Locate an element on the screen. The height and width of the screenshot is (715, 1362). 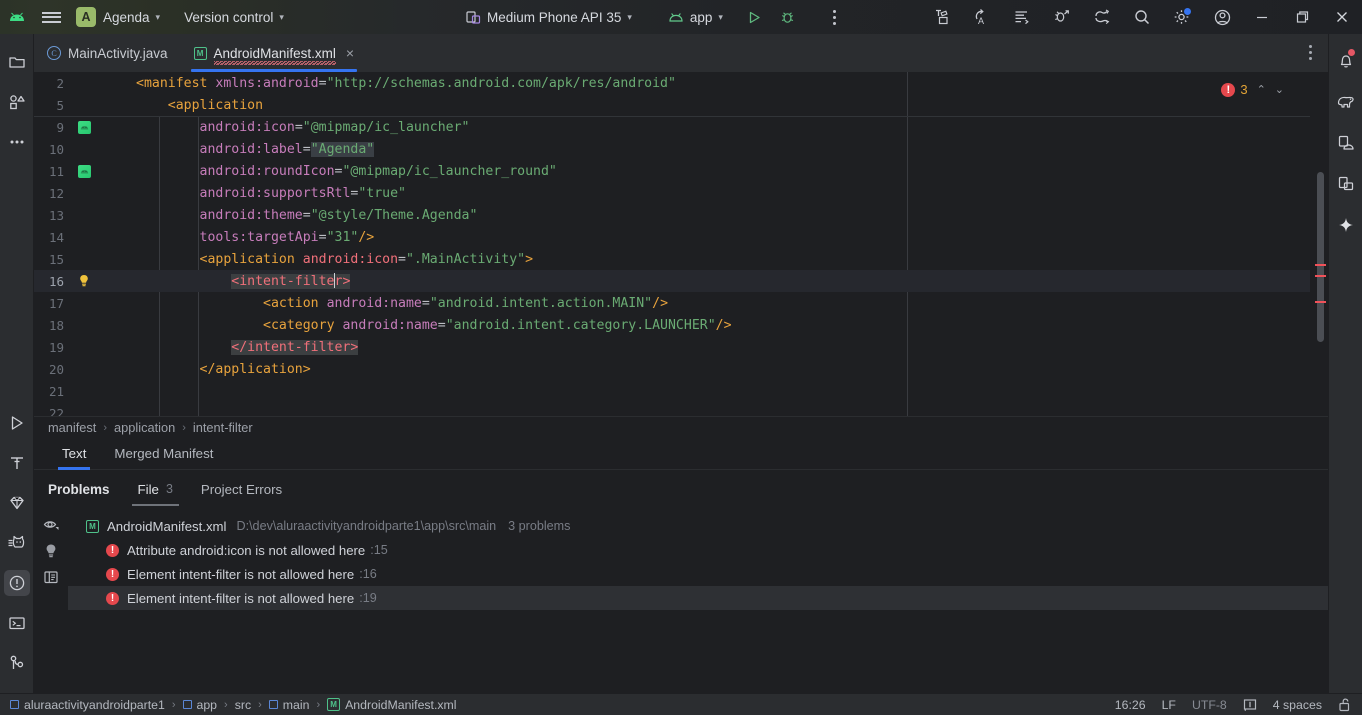
status-breadcrumb-label: aluraactivityandroidparte1 is located at coordinates (94, 704).